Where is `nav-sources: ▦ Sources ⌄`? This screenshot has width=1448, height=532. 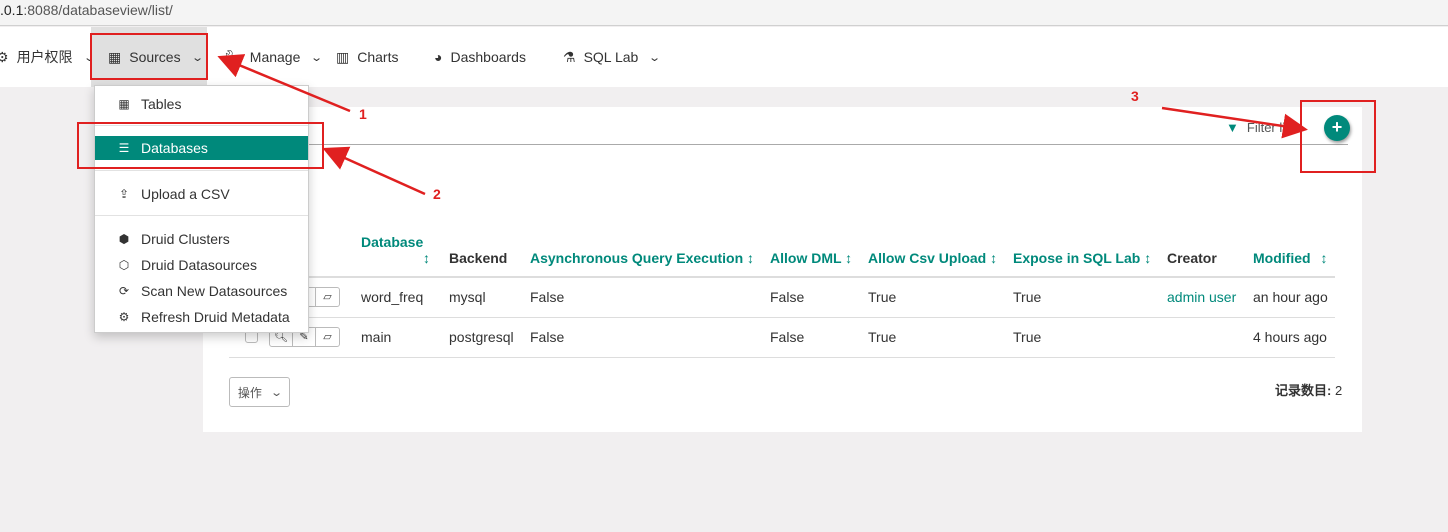 nav-sources: ▦ Sources ⌄ is located at coordinates (149, 57).